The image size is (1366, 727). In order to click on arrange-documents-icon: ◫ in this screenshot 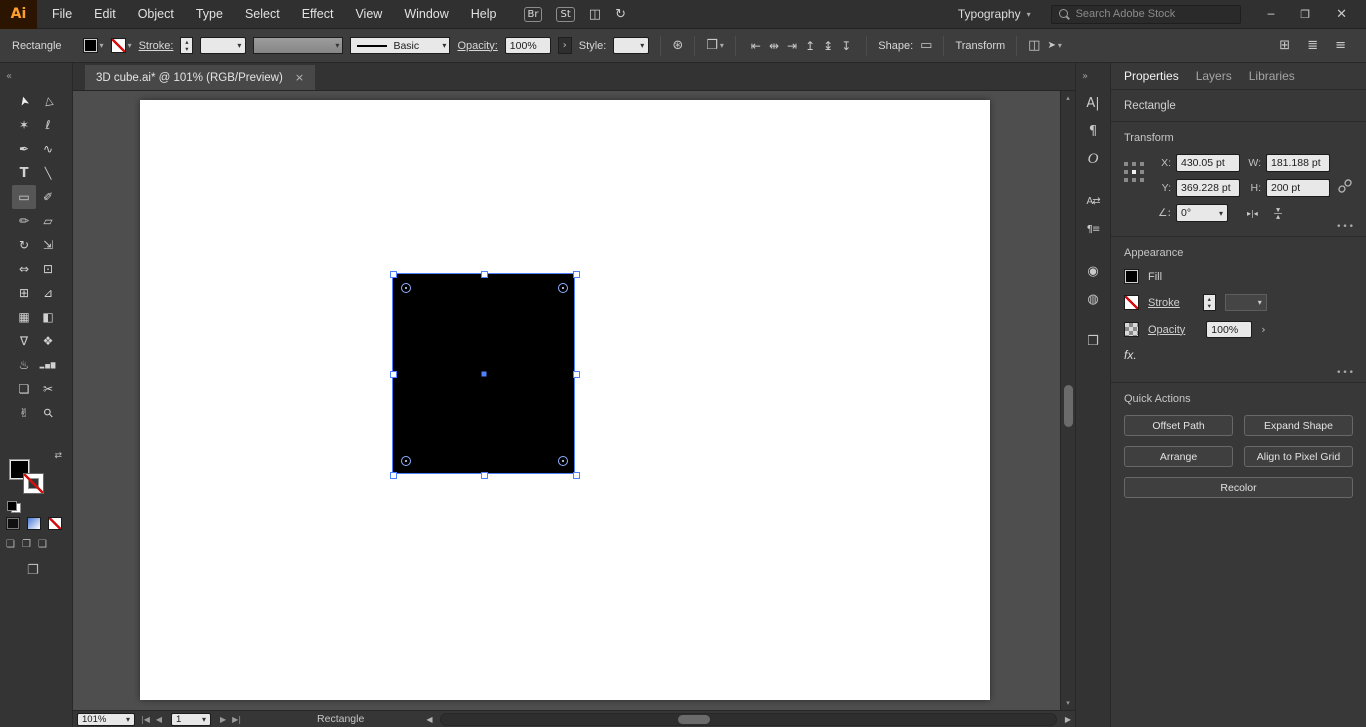, I will do `click(595, 14)`.